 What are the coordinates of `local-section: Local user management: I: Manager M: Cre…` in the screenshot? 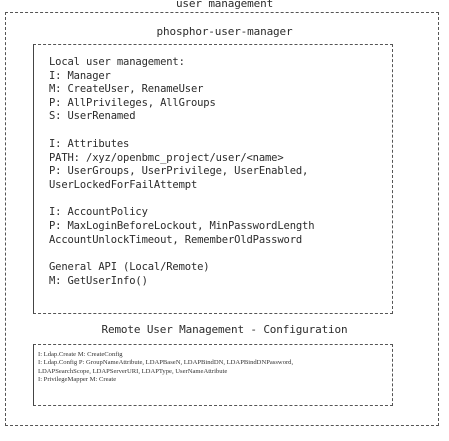 It's located at (181, 90).